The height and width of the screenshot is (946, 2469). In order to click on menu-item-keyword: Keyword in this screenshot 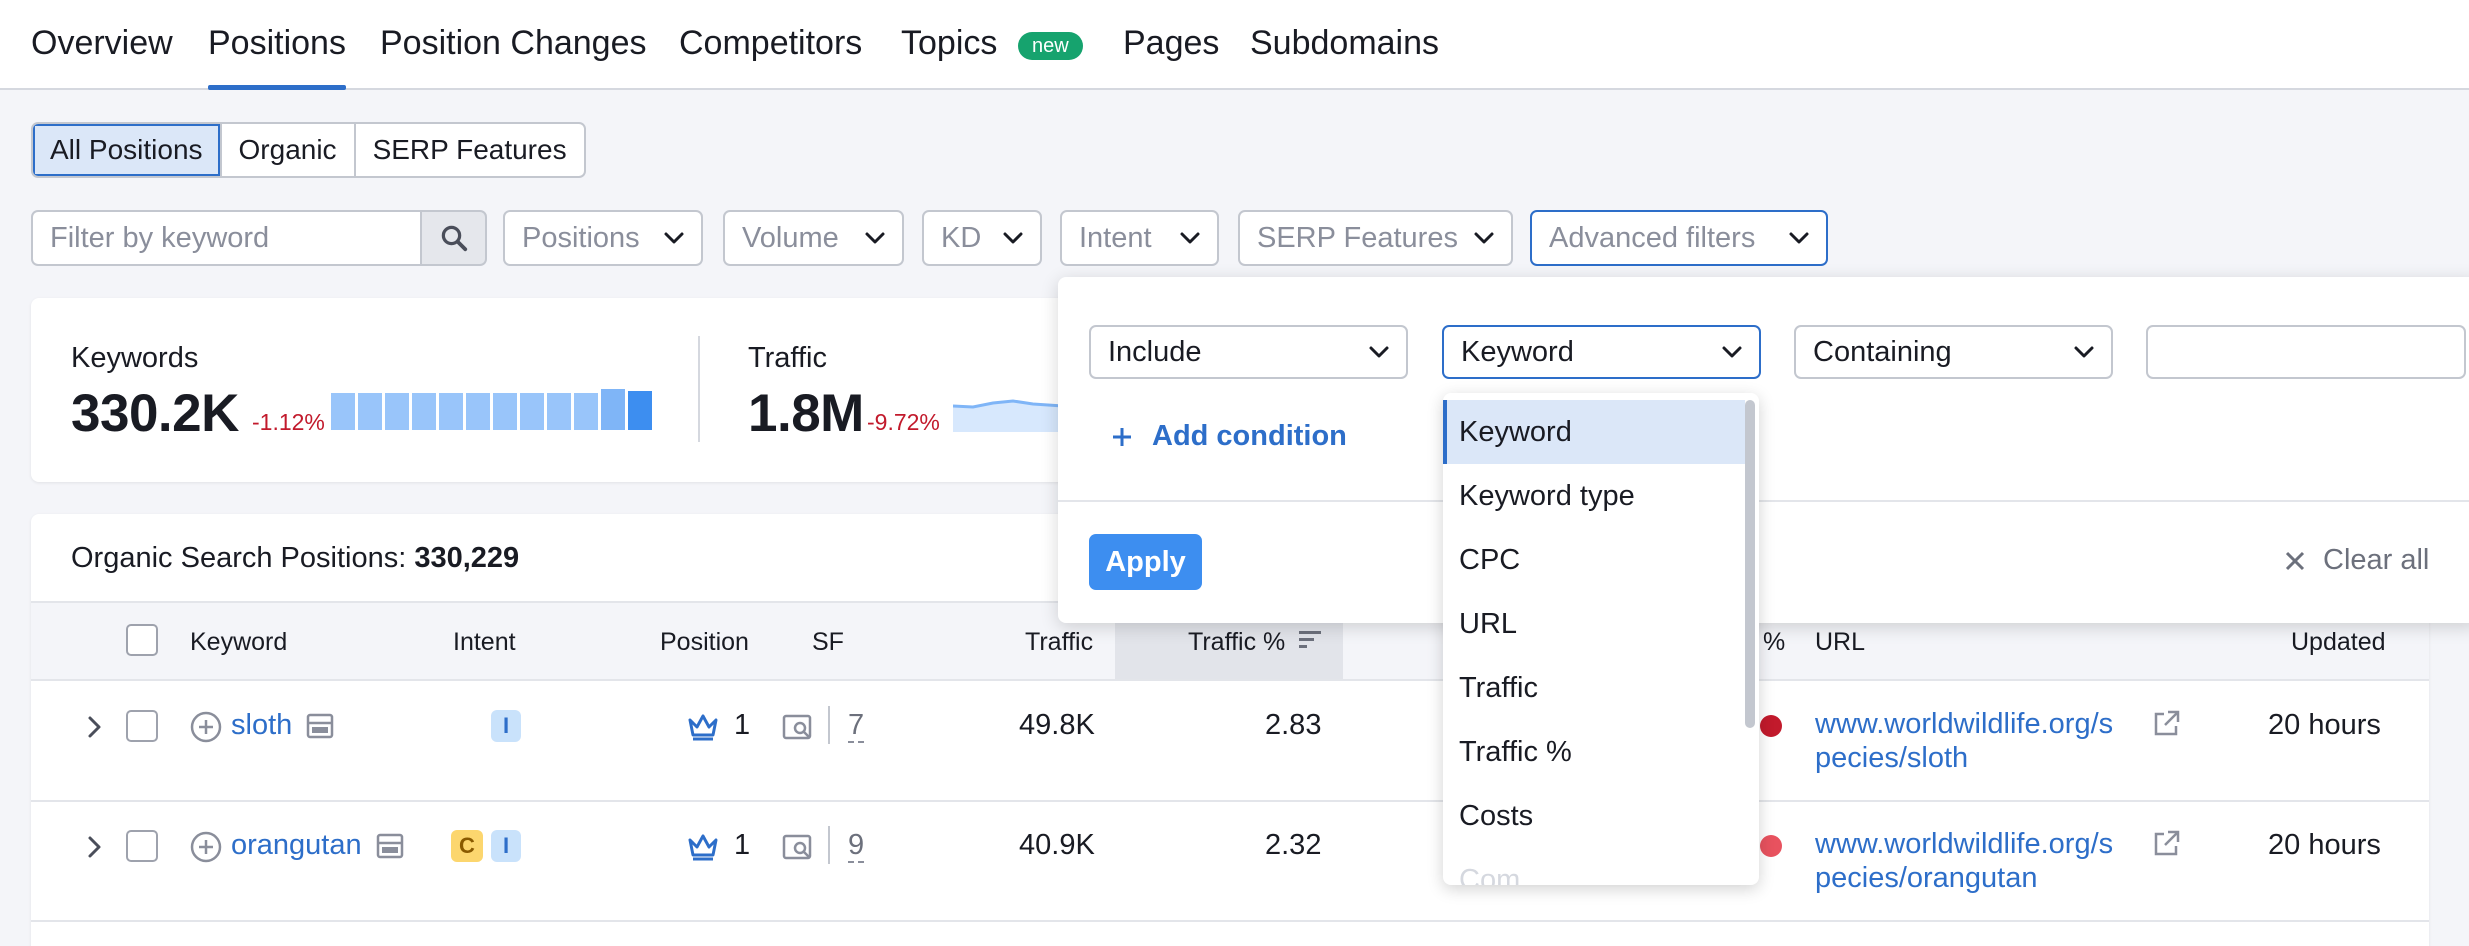, I will do `click(1594, 432)`.